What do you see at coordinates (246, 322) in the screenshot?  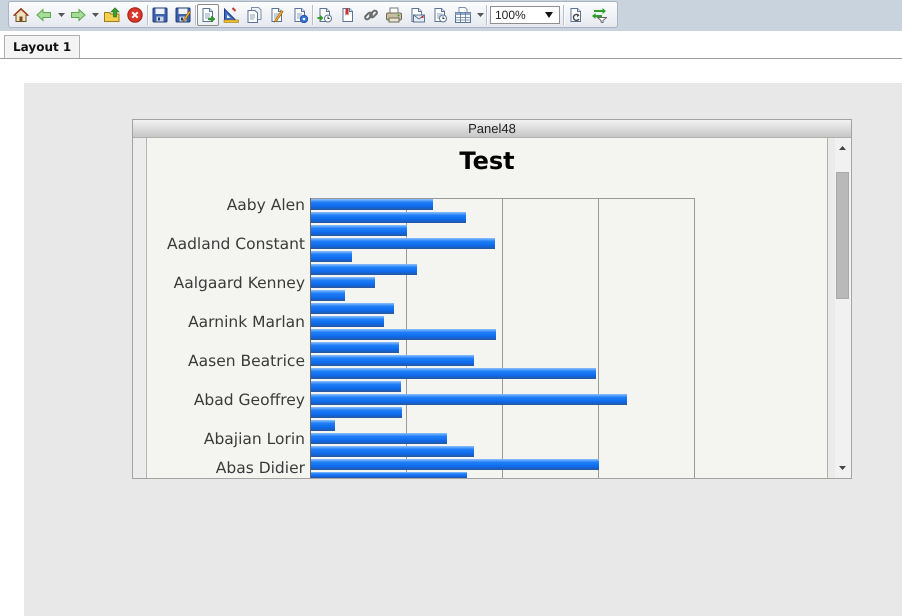 I see `category-label: Aarnink Marlan` at bounding box center [246, 322].